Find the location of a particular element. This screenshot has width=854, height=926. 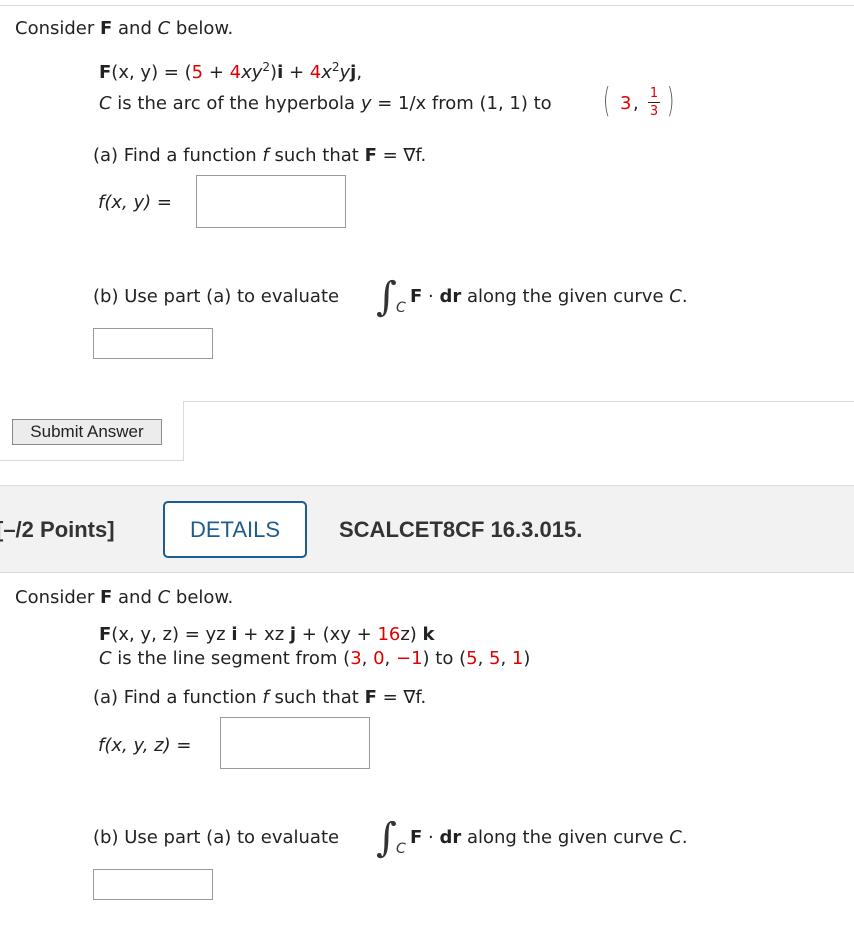

q2-question-id: SCALCET8CF 16.3.015. is located at coordinates (461, 529).